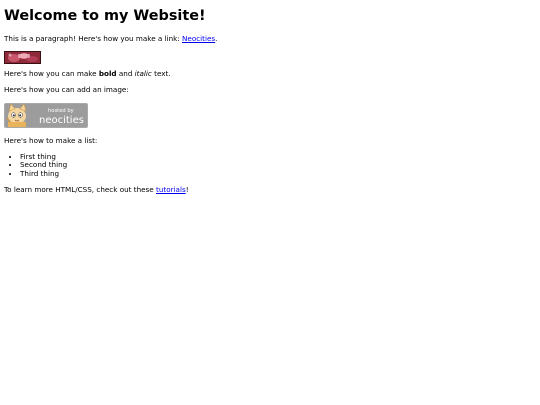  I want to click on footer-text-end: !, so click(187, 189).